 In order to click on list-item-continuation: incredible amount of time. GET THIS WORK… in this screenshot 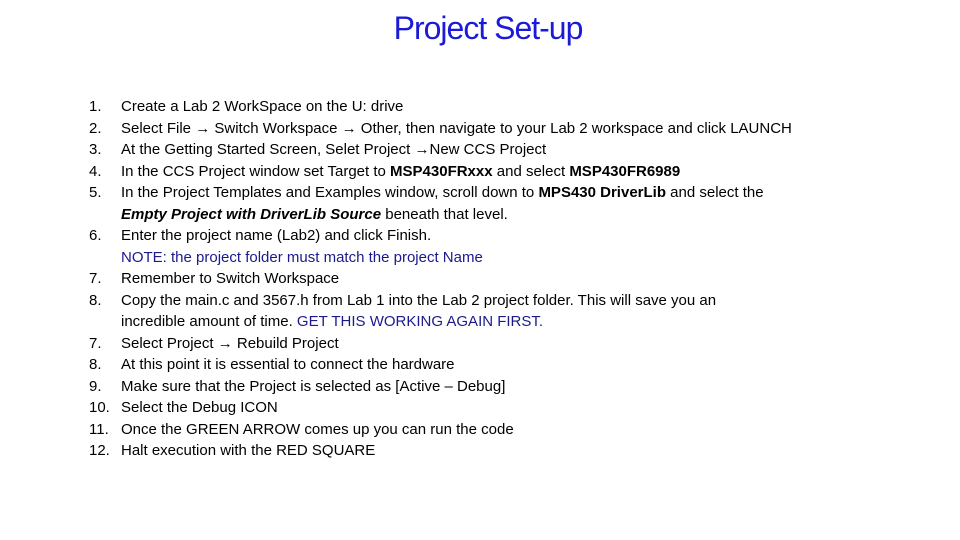, I will do `click(499, 322)`.